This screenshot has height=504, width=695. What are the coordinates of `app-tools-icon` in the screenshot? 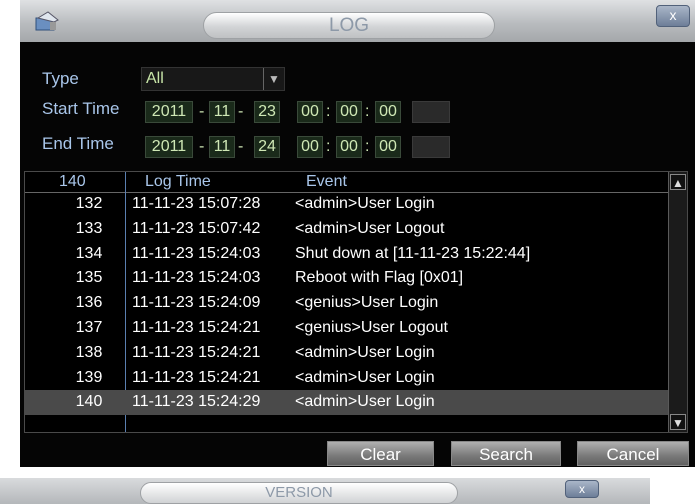 It's located at (47, 21).